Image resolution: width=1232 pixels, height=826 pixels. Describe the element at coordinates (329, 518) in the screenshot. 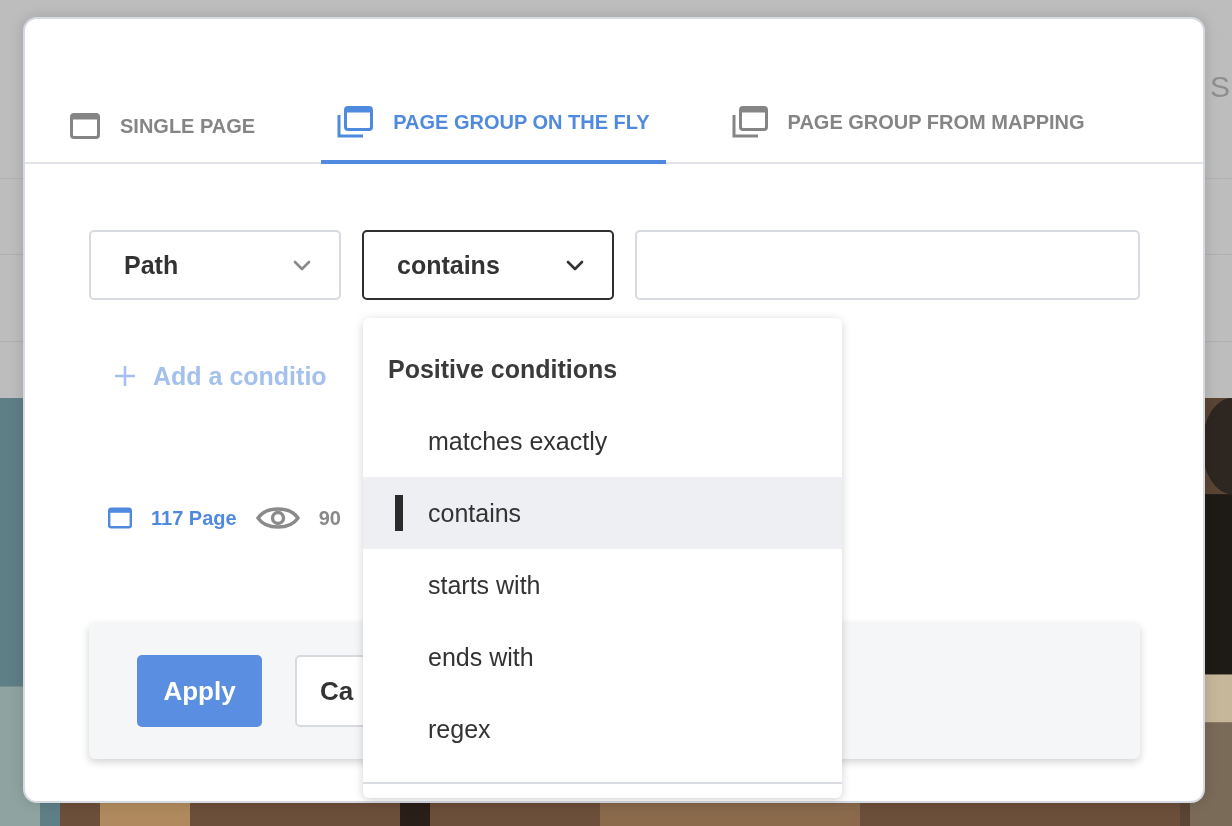

I see `view-count: 90` at that location.